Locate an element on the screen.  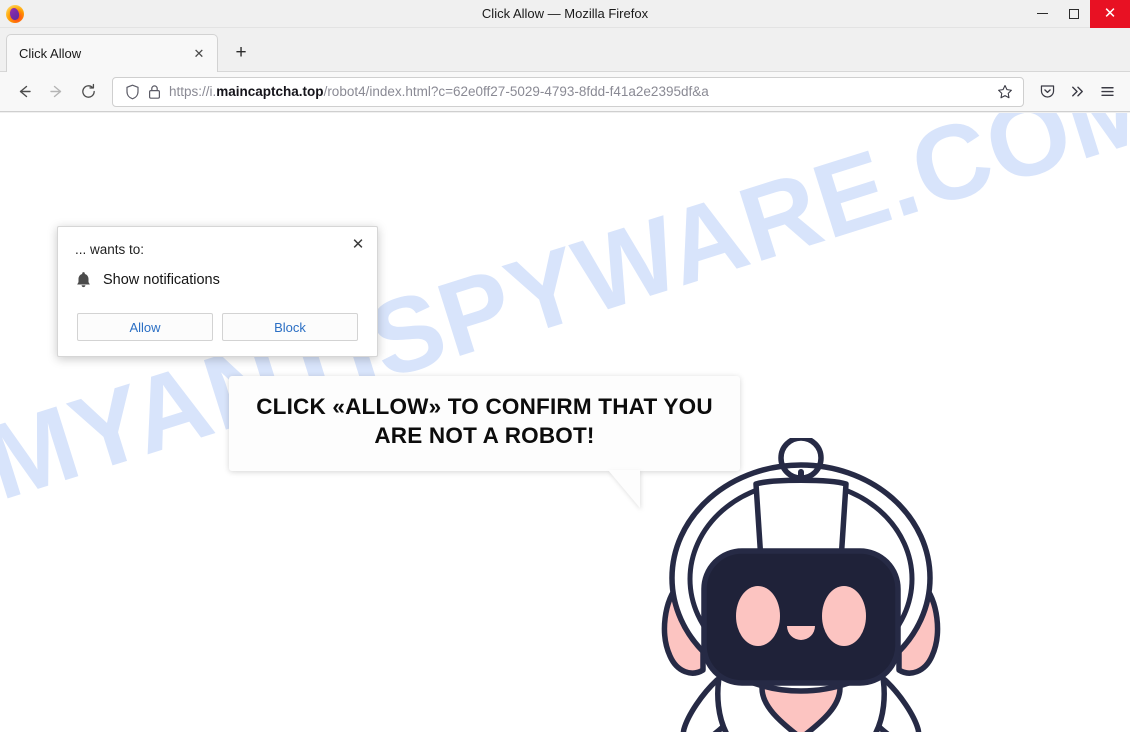
block-button: Block is located at coordinates (290, 327).